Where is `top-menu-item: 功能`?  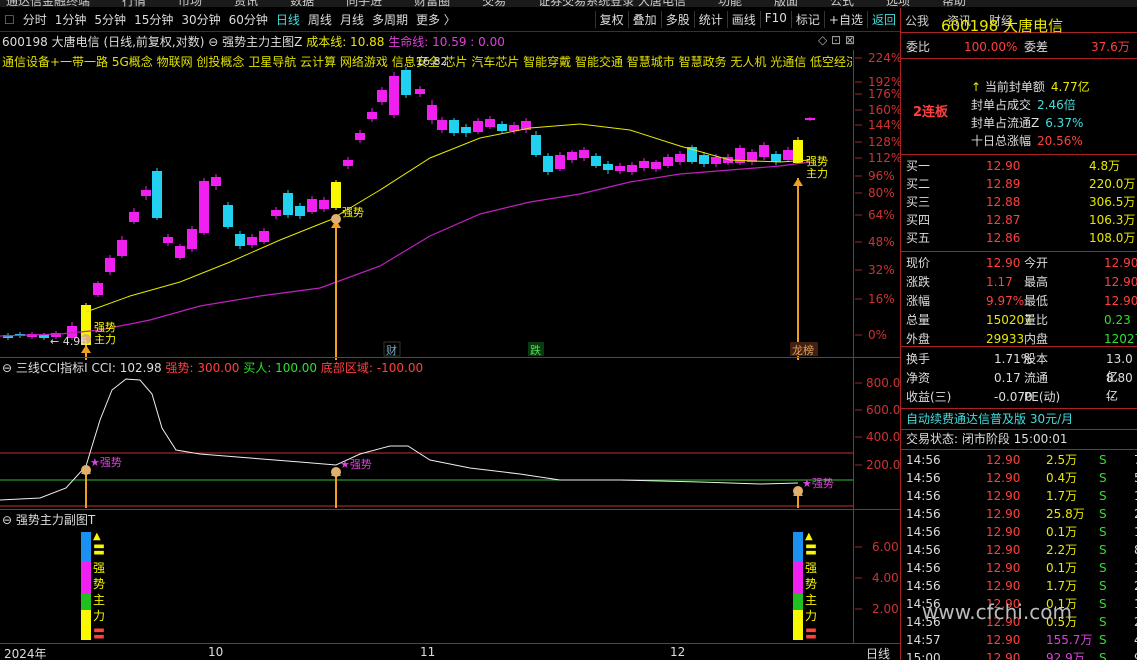 top-menu-item: 功能 is located at coordinates (730, 3).